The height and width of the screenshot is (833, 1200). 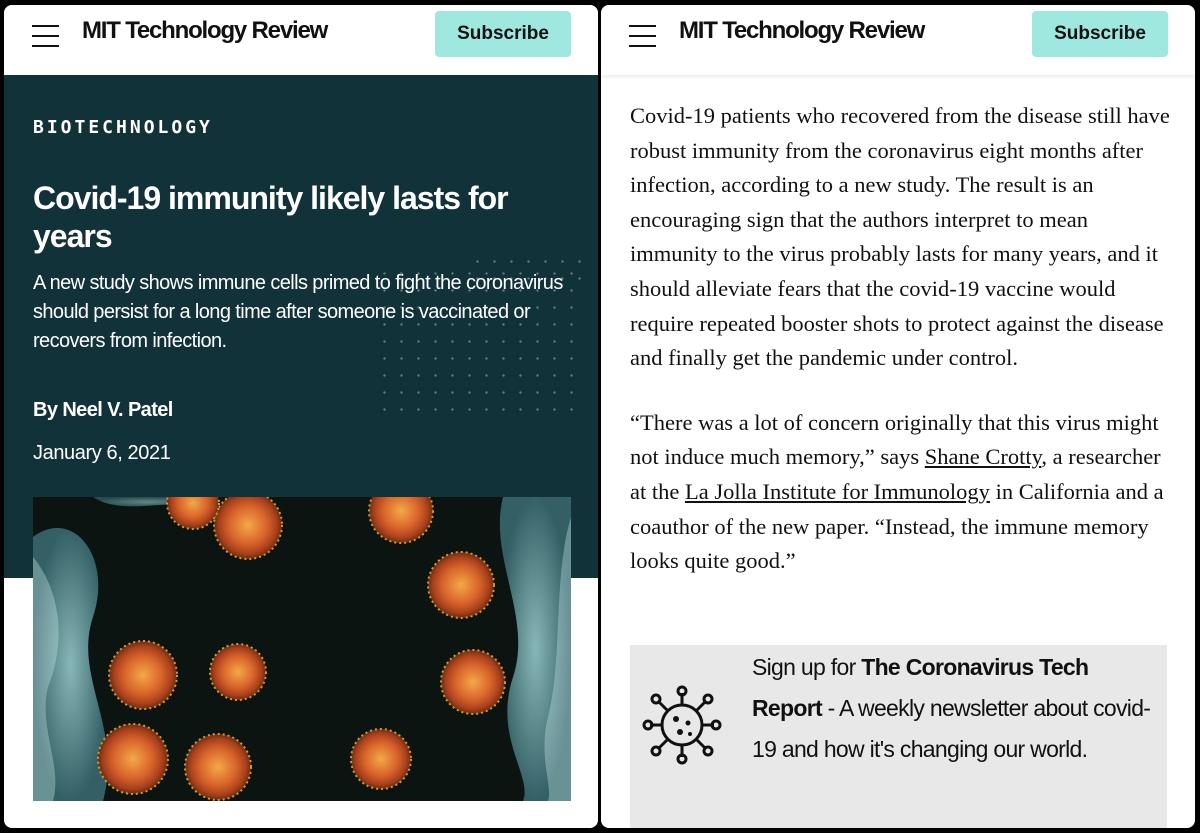 I want to click on article-headline: Covid-19 immunity likely lasts for years, so click(x=271, y=217).